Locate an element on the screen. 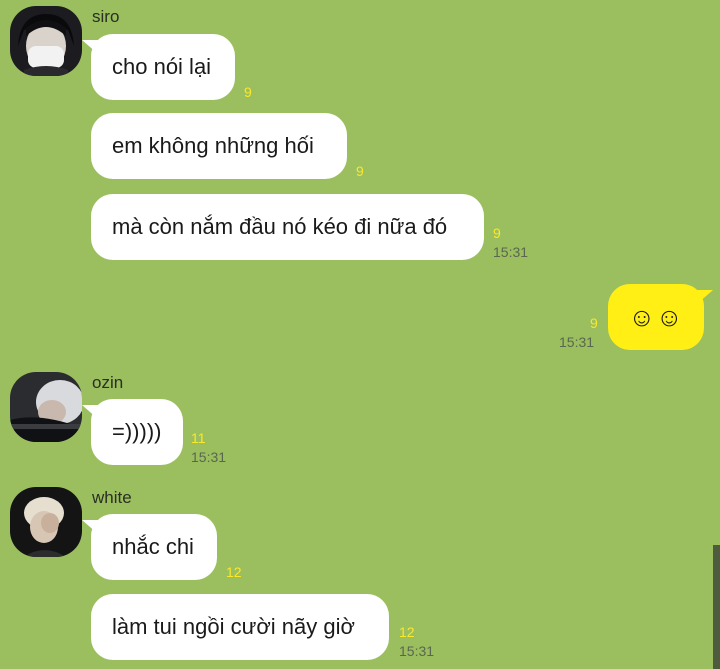  avatar-ozin is located at coordinates (46, 407).